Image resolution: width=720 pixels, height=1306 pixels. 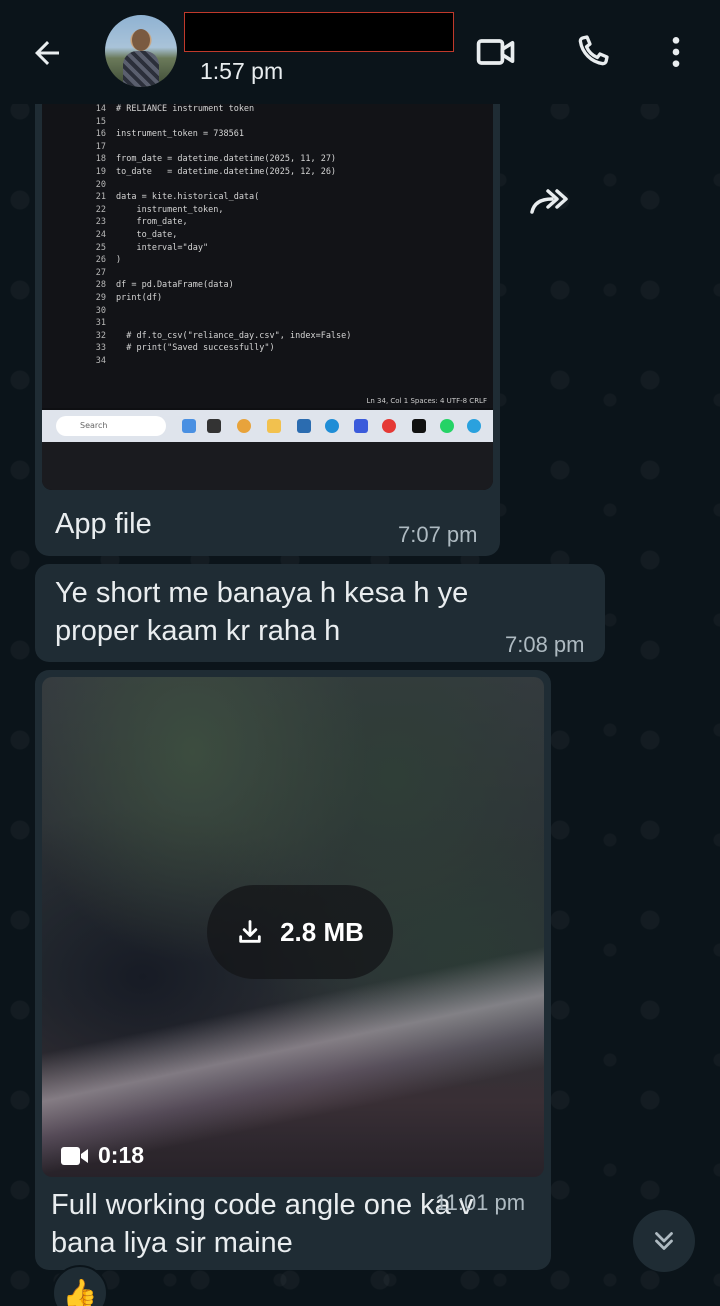 What do you see at coordinates (100, 222) in the screenshot?
I see `line-number: 23` at bounding box center [100, 222].